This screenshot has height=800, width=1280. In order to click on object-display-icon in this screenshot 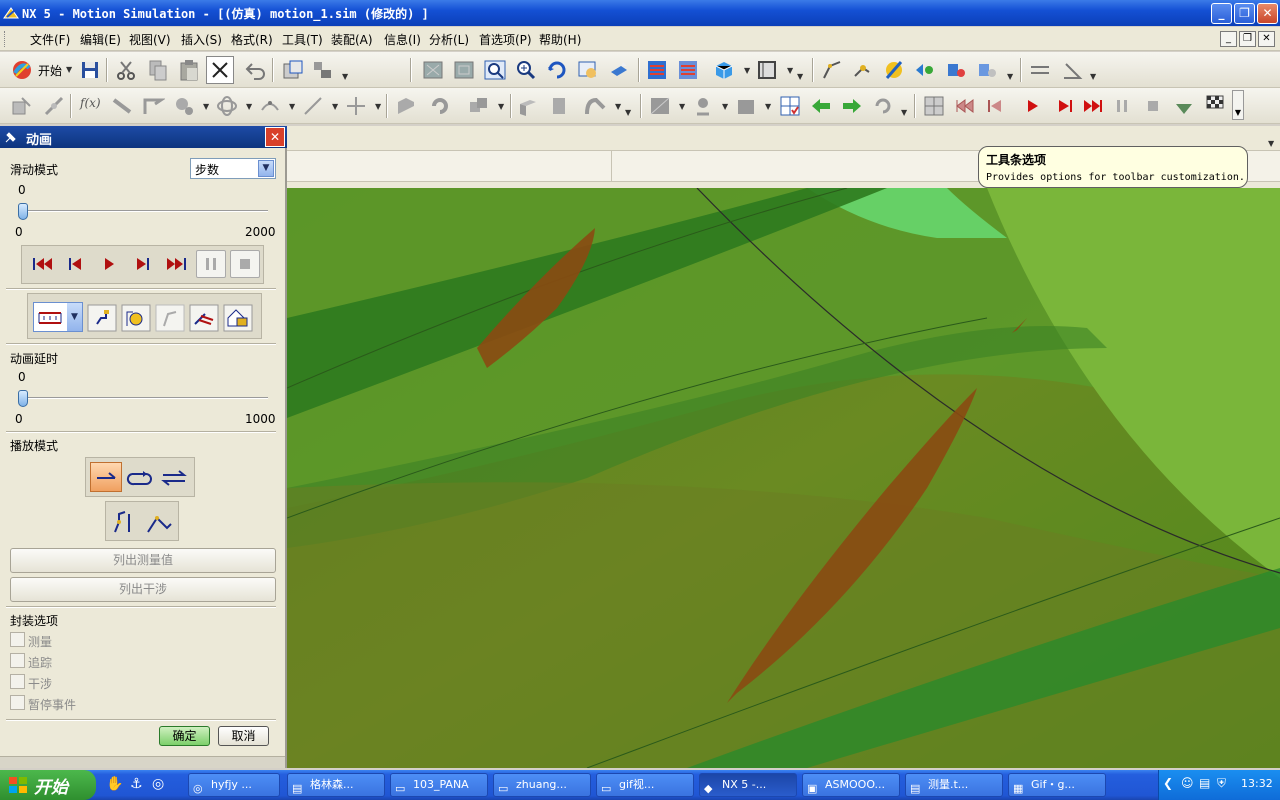, I will do `click(323, 70)`.